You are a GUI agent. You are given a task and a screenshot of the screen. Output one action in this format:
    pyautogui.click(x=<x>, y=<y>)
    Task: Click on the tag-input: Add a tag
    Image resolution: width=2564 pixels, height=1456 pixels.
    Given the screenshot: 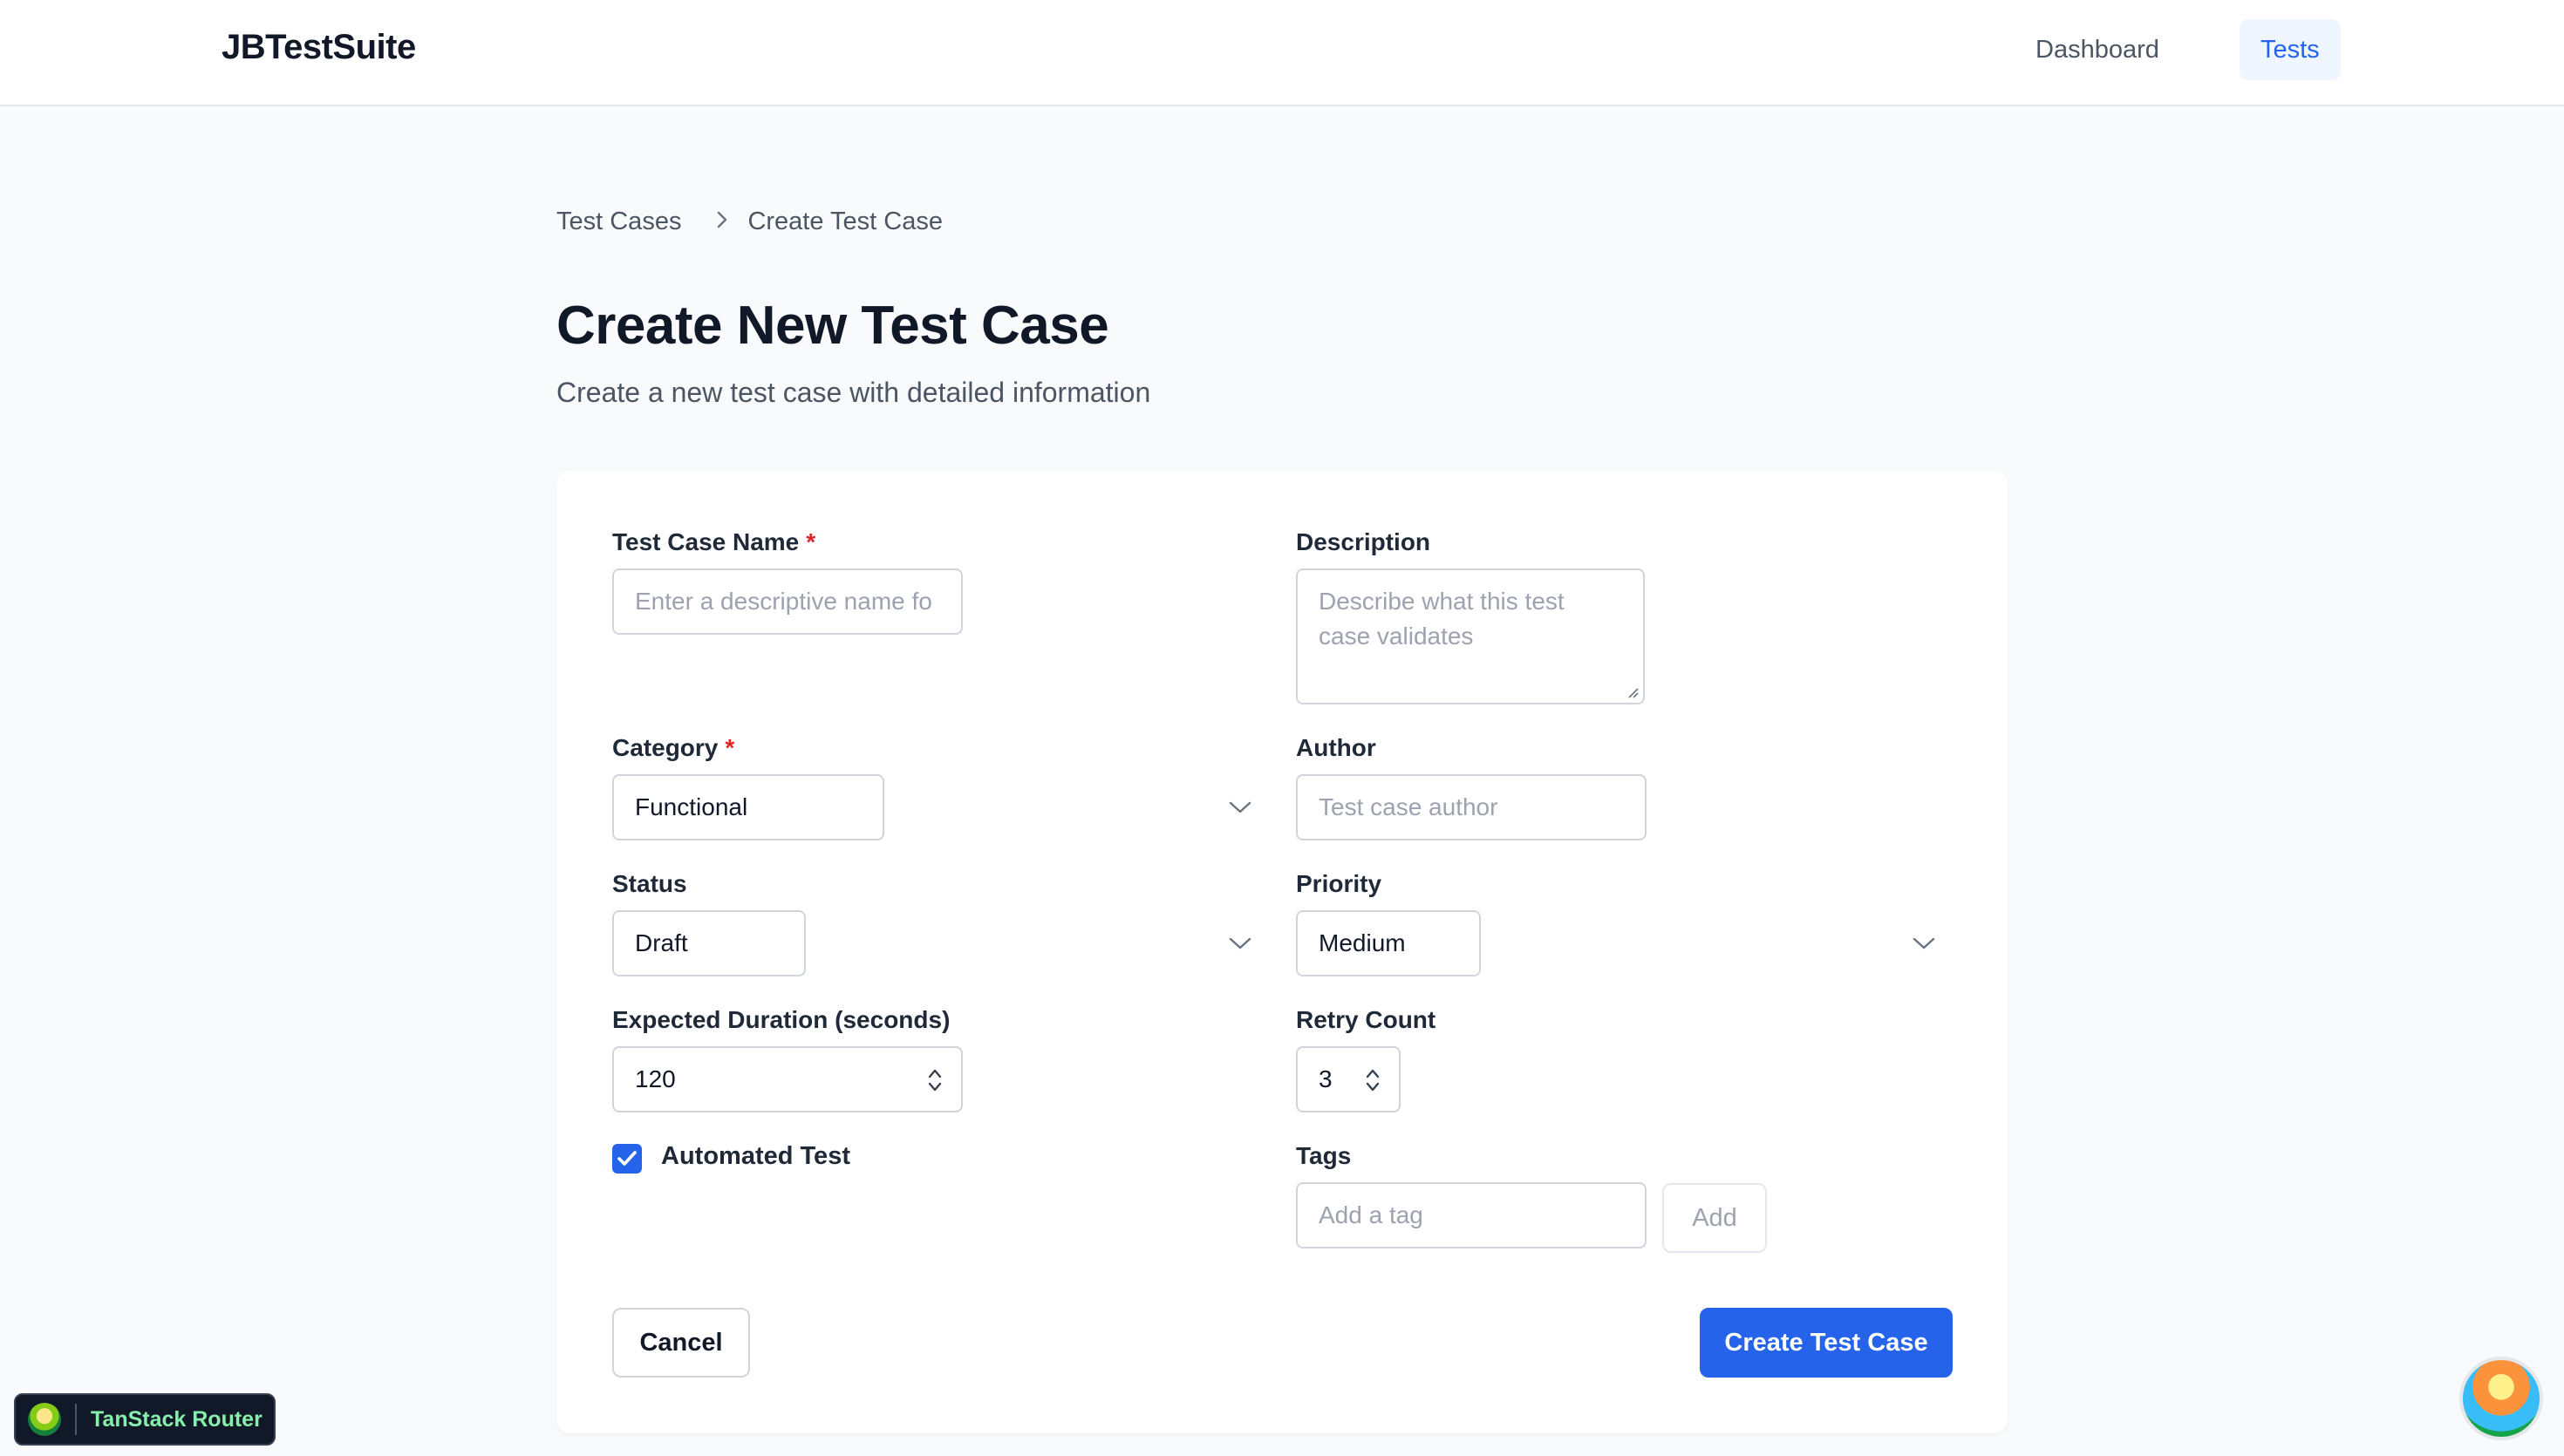 What is the action you would take?
    pyautogui.click(x=1471, y=1215)
    